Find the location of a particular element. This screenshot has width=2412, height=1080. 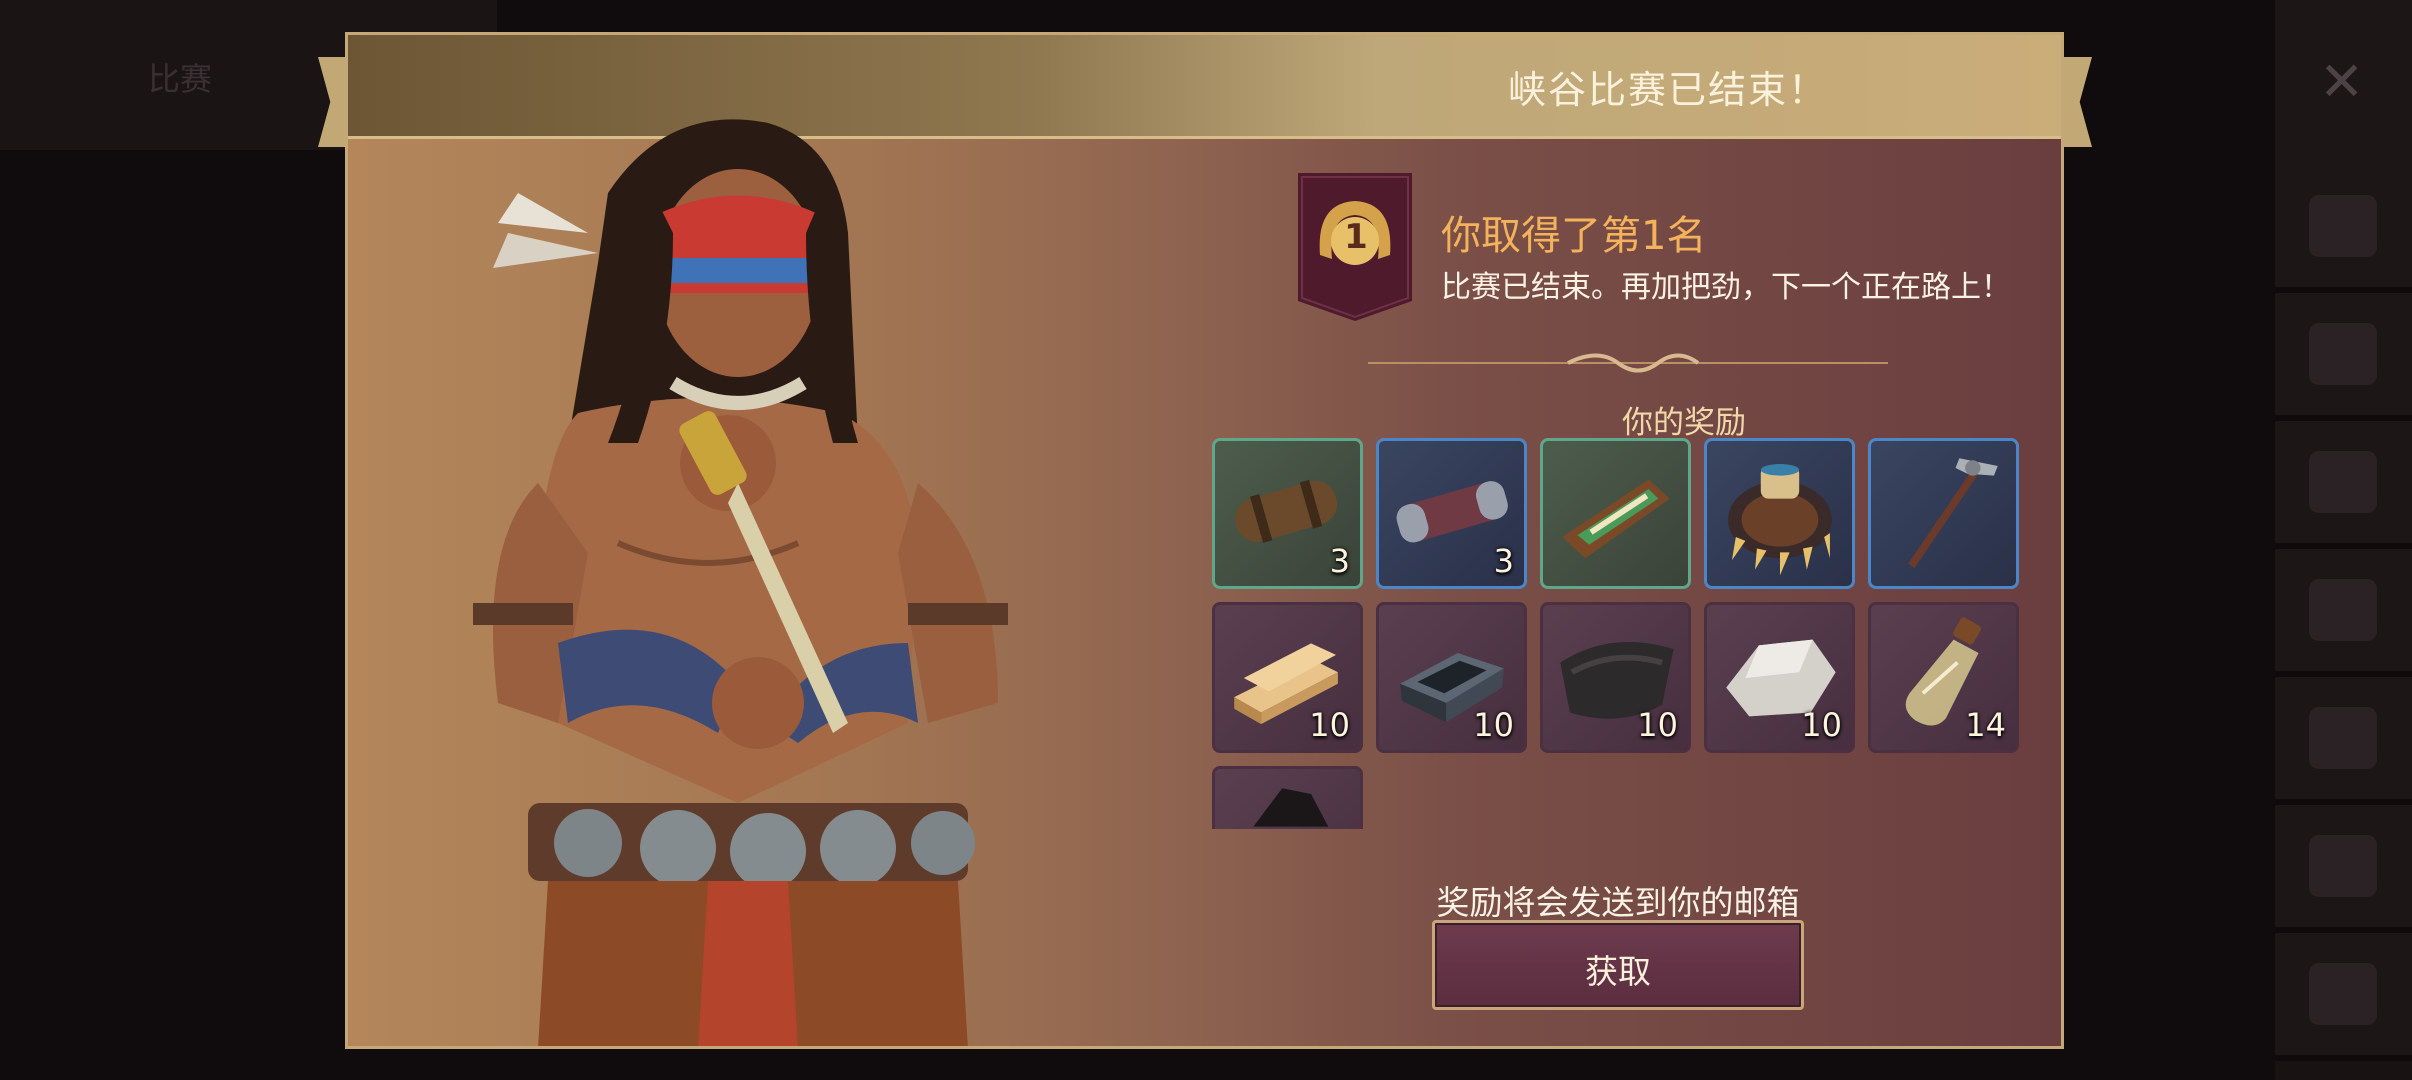

ranking-icon is located at coordinates (2343, 226).